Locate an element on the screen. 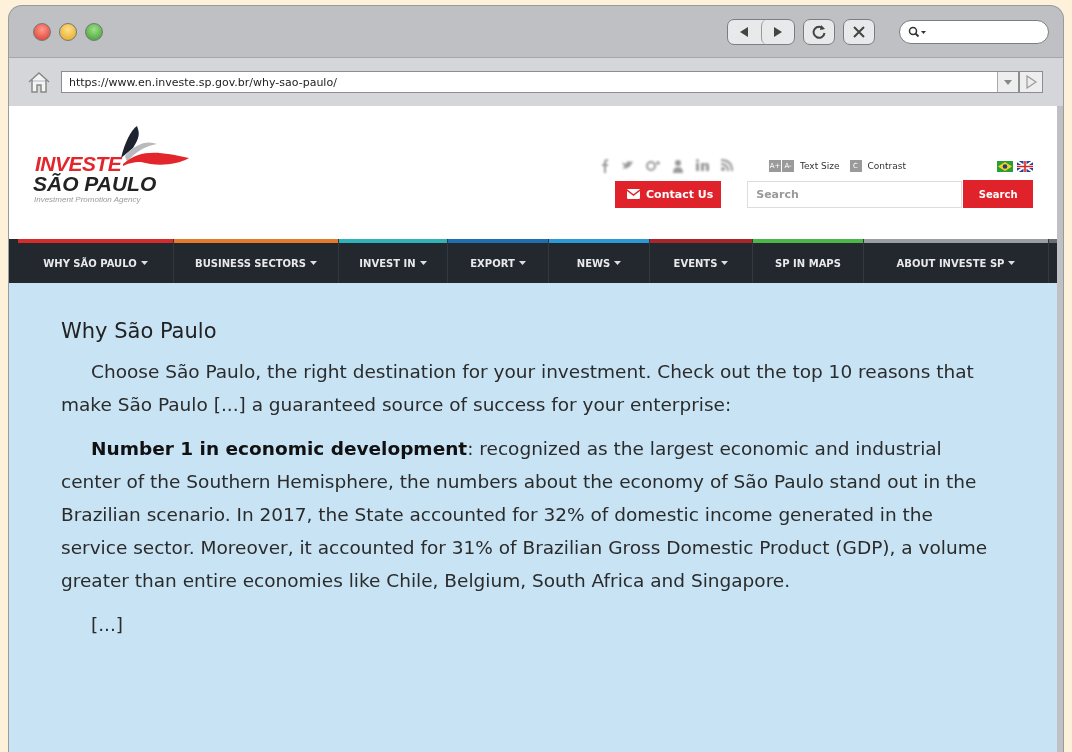  logo-tagline: Investment Promotion Agency is located at coordinates (87, 199).